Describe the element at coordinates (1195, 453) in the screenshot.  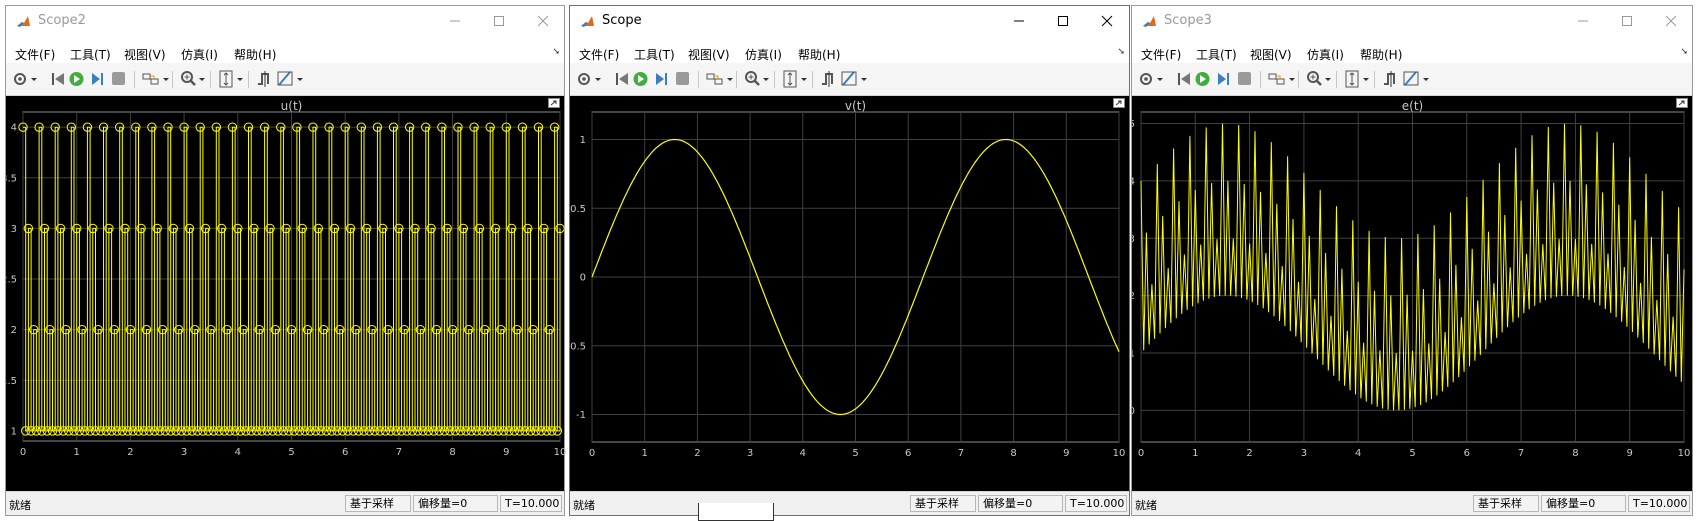
I see `x-tick-label: 1` at that location.